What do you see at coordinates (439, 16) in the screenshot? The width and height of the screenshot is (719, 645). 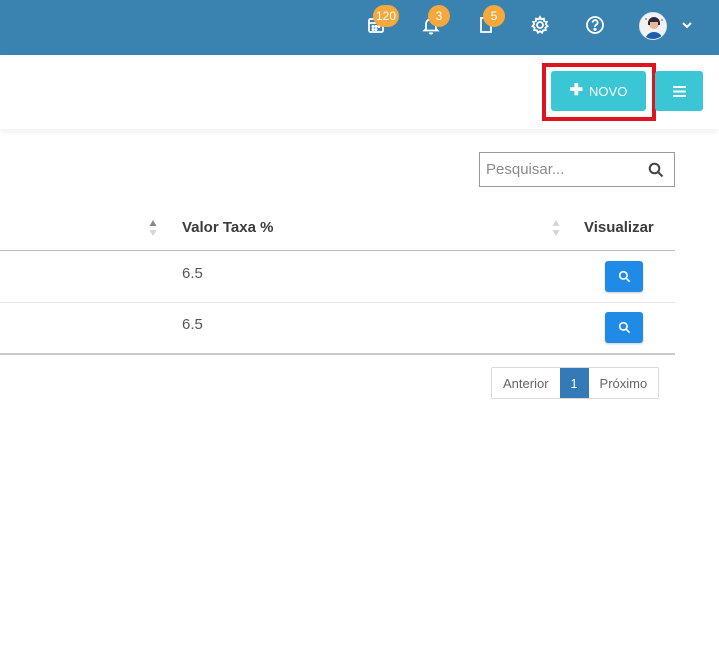 I see `notifications-badge: 3` at bounding box center [439, 16].